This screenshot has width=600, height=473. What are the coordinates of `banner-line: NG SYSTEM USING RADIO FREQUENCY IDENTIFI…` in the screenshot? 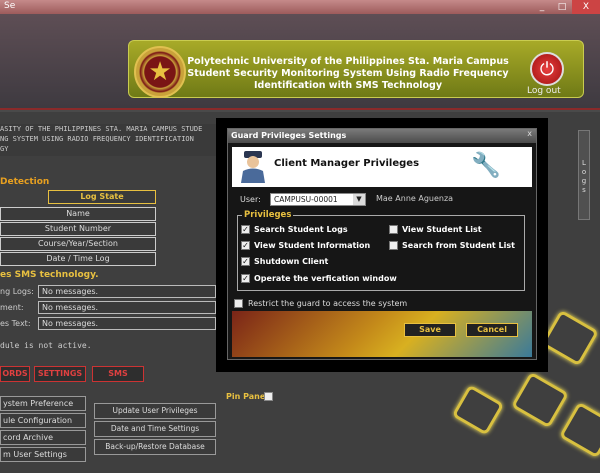 It's located at (97, 139).